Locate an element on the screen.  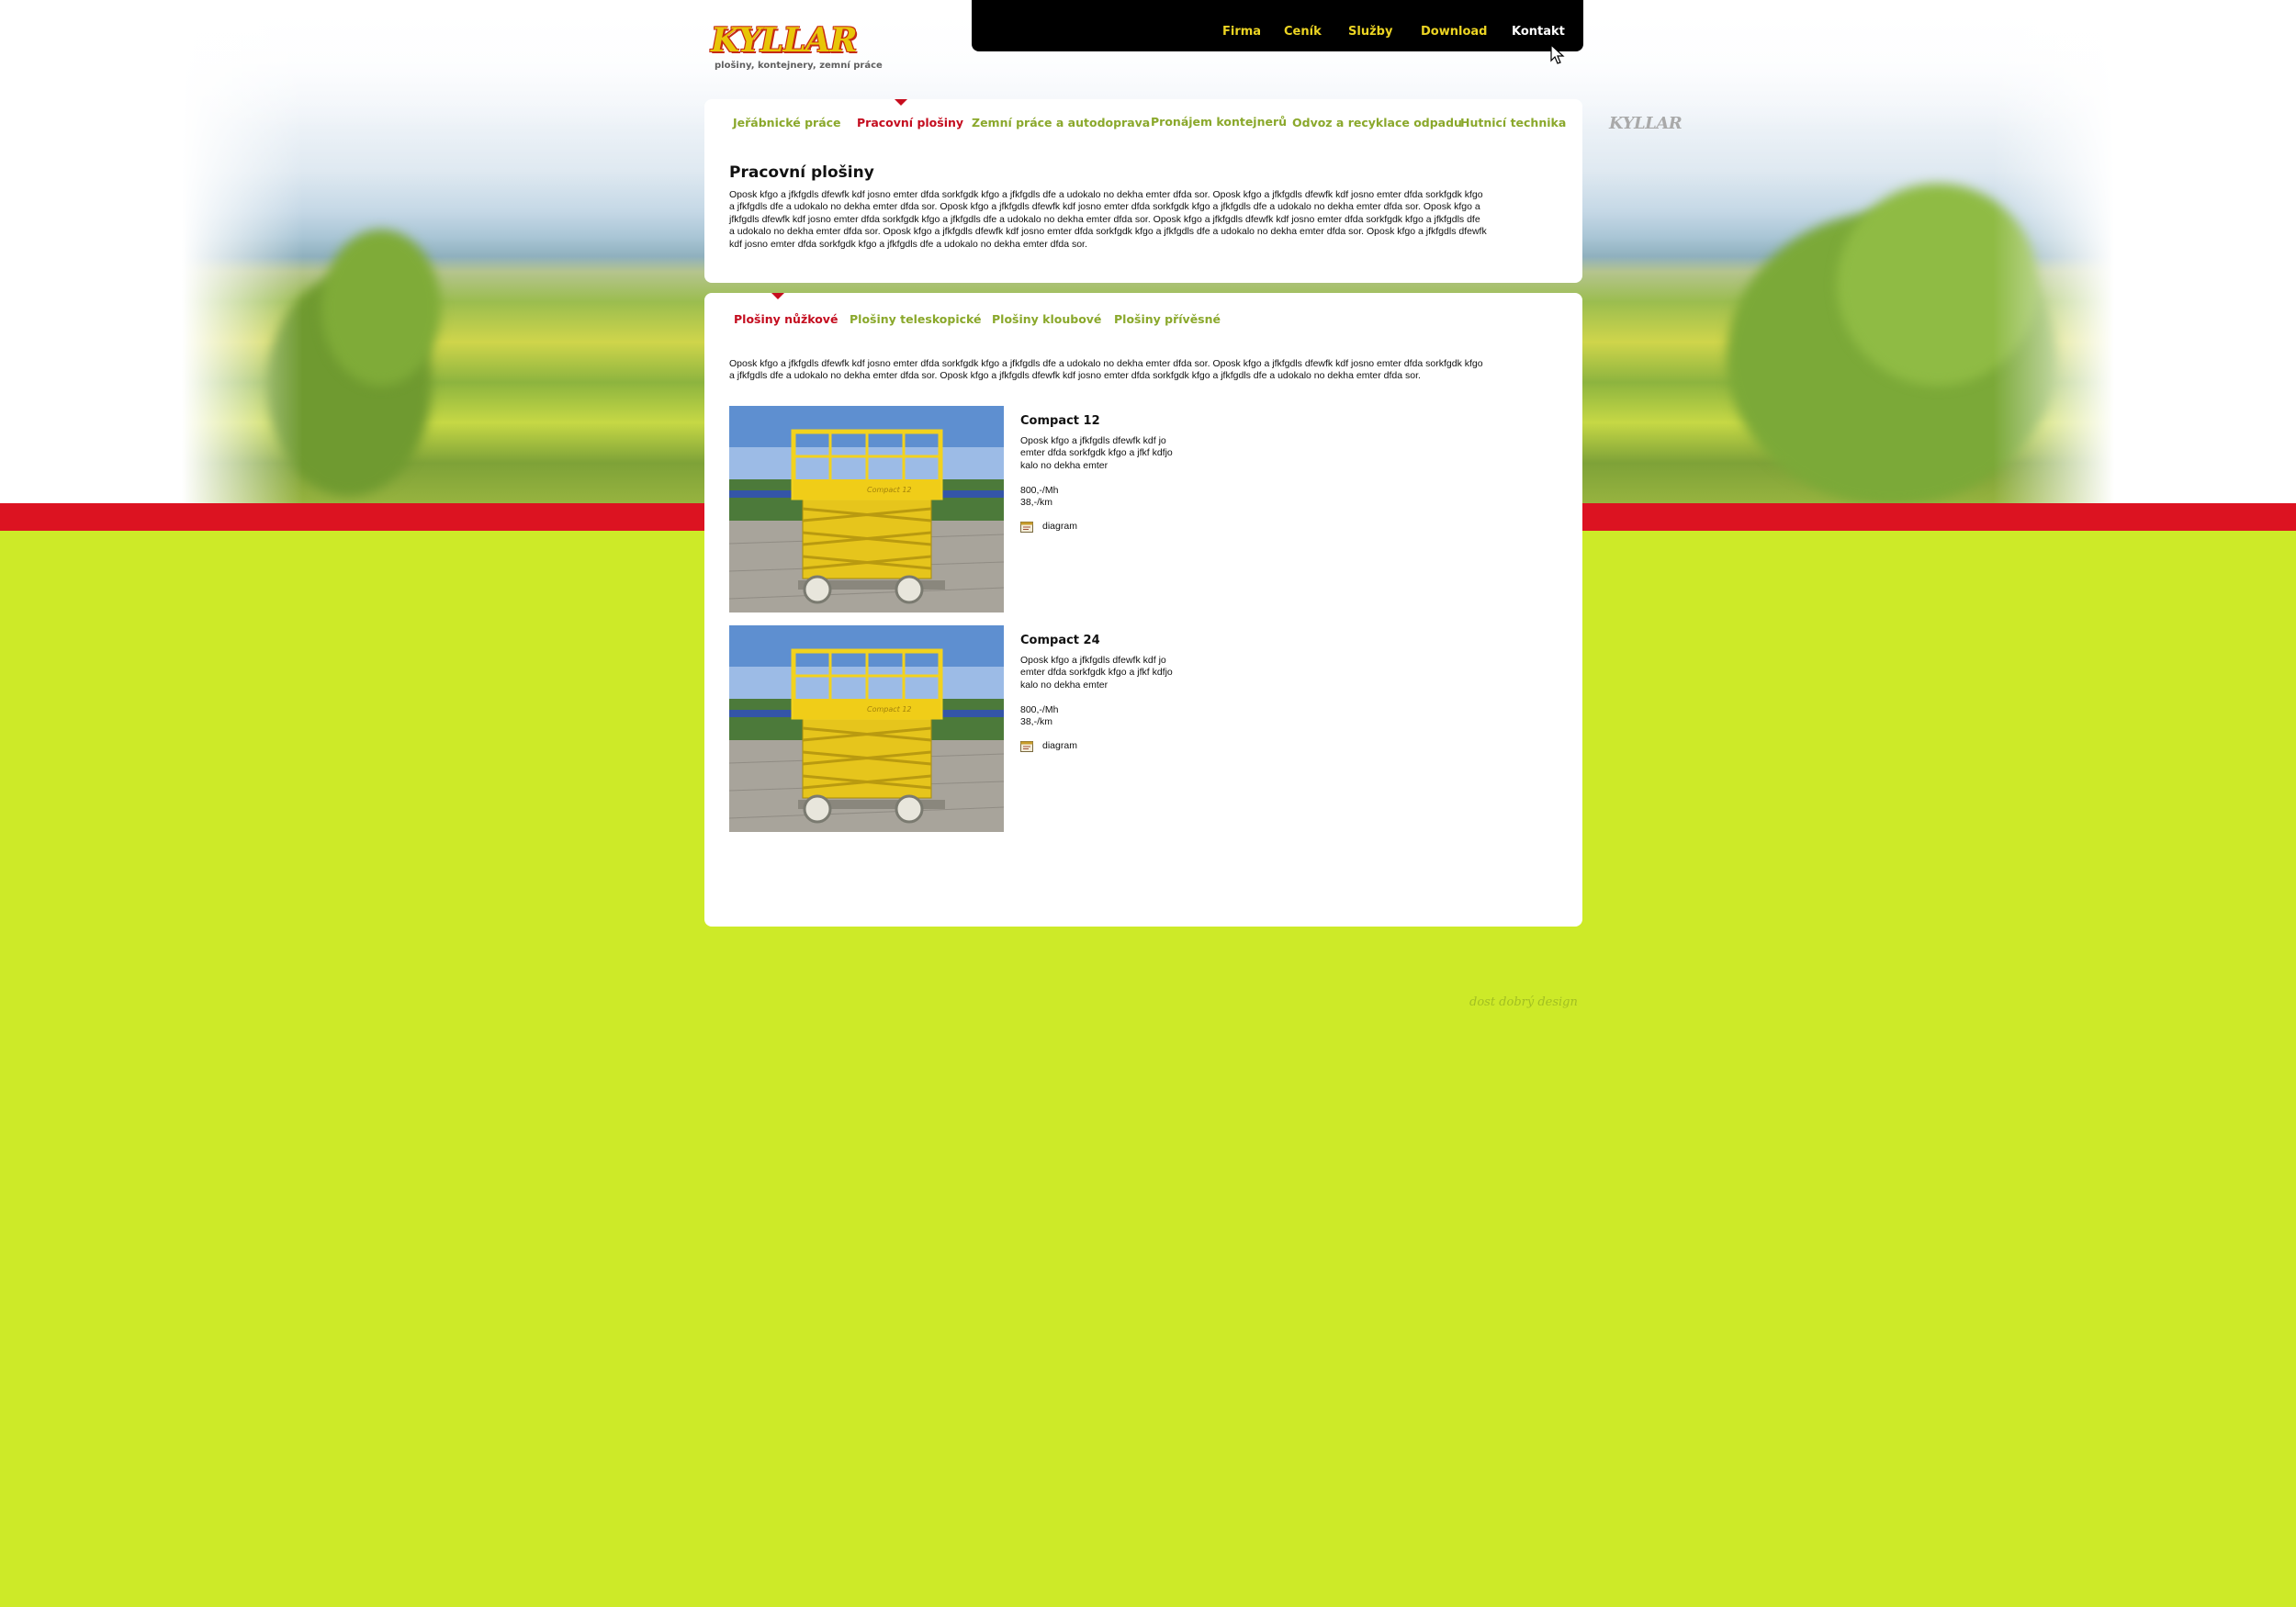
tab-plosiny-kloubove: Plošiny kloubové is located at coordinates (1046, 319).